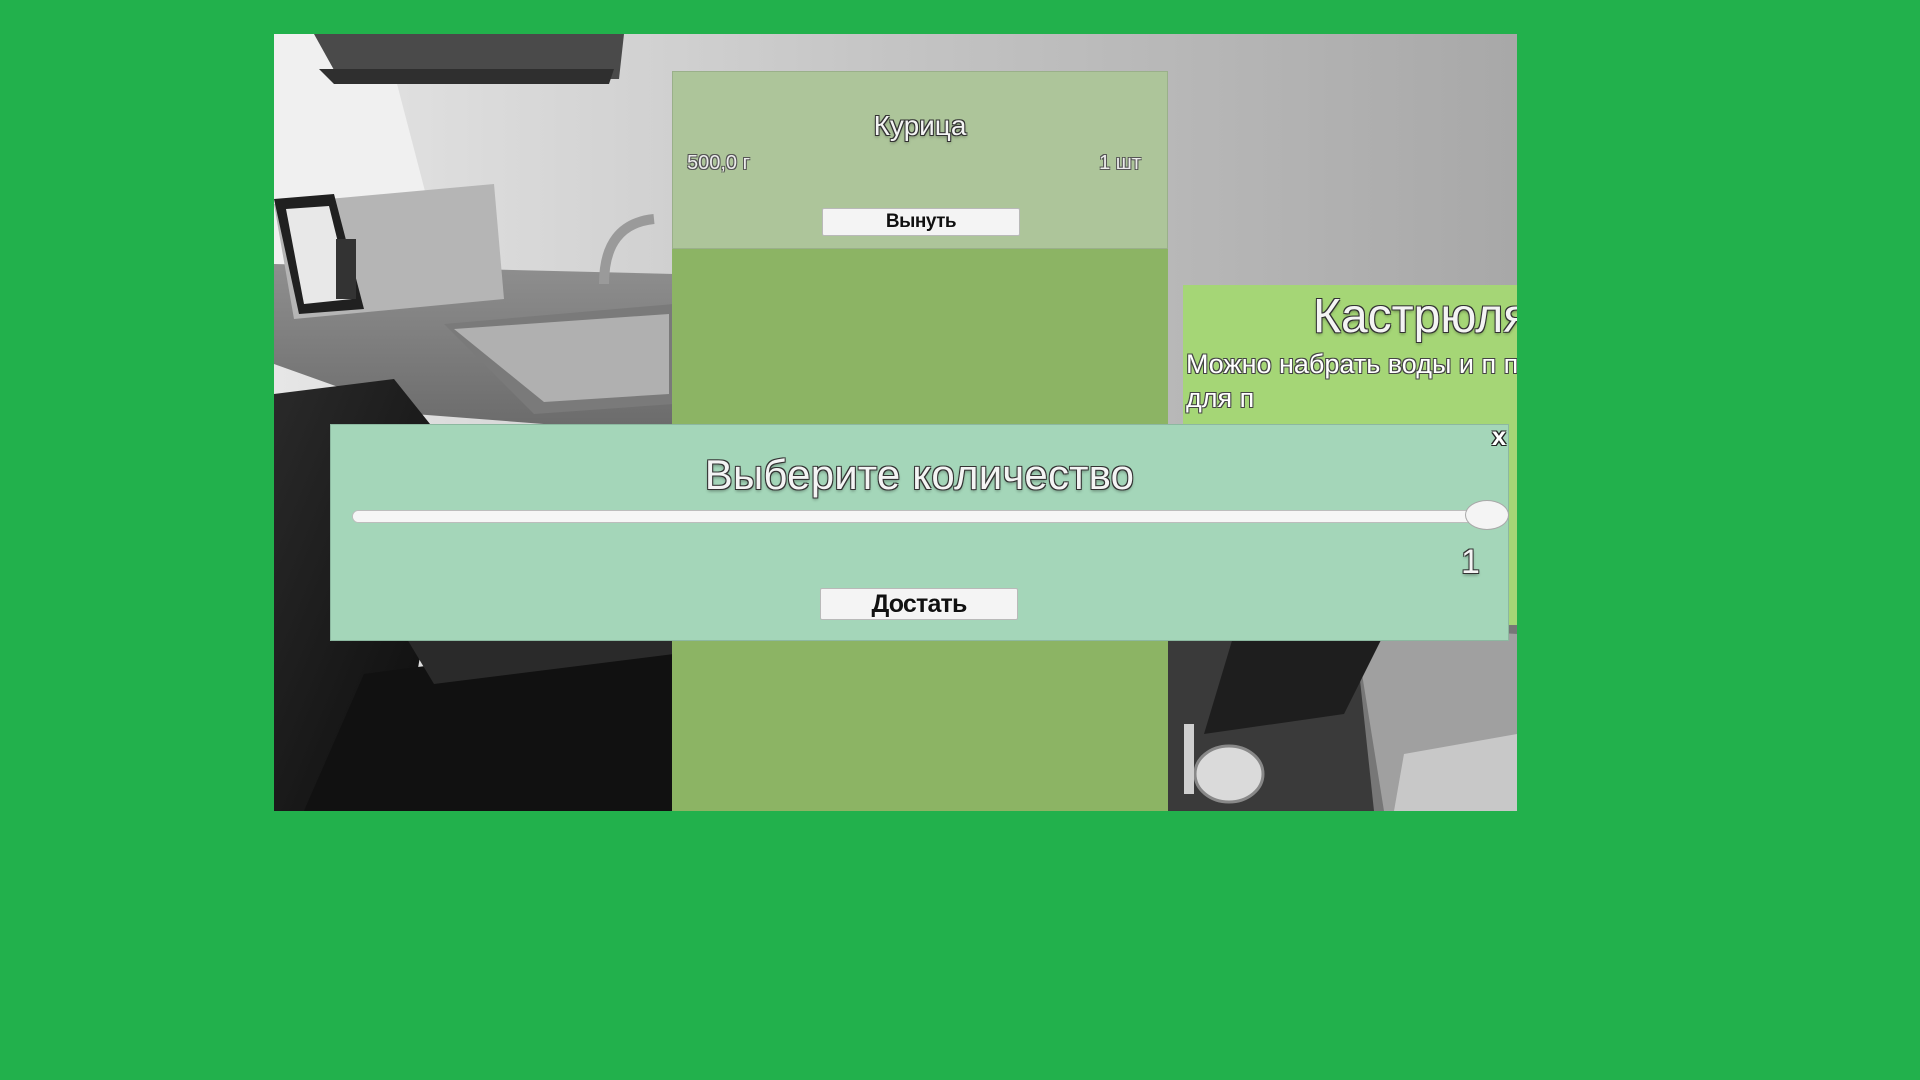 Image resolution: width=1920 pixels, height=1080 pixels. I want to click on remove-item-button: Вынуть, so click(921, 222).